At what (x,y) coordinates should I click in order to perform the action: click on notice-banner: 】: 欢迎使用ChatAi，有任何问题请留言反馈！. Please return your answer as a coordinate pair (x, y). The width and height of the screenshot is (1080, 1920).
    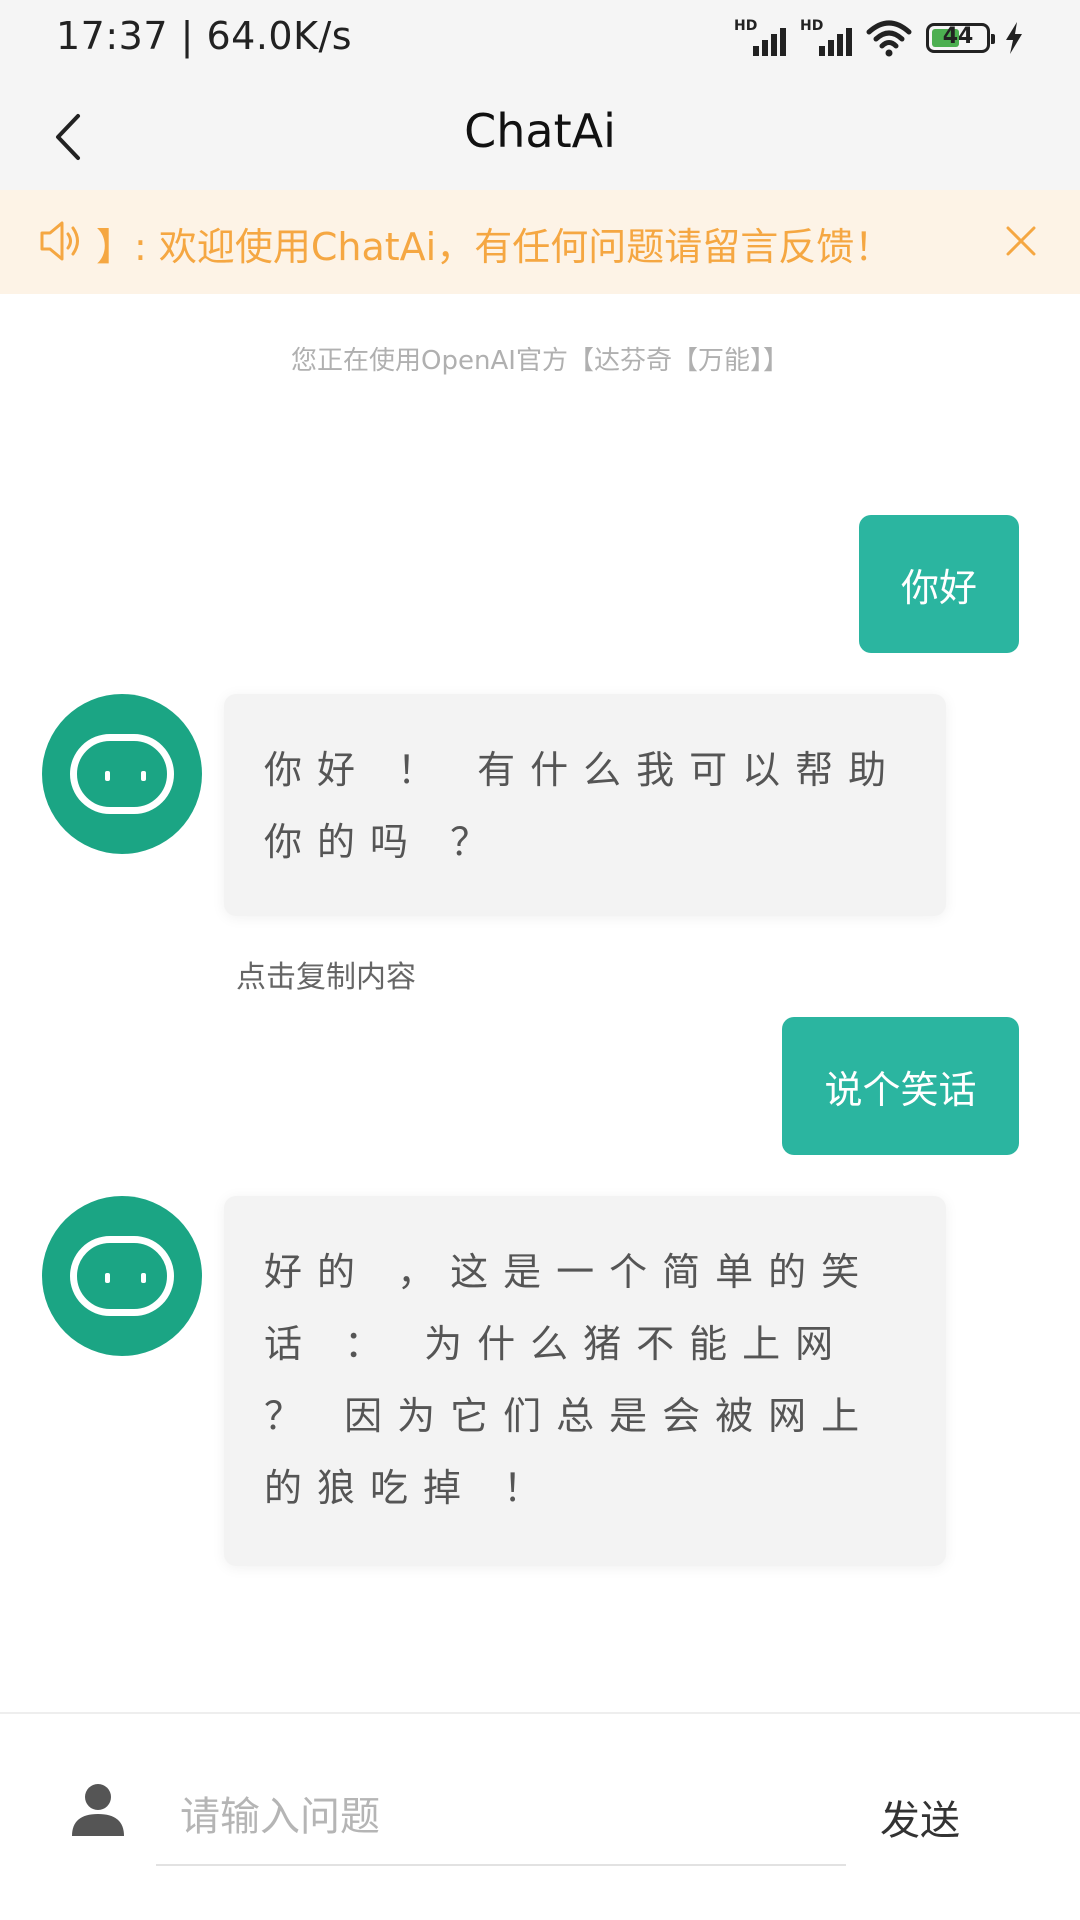
    Looking at the image, I should click on (540, 242).